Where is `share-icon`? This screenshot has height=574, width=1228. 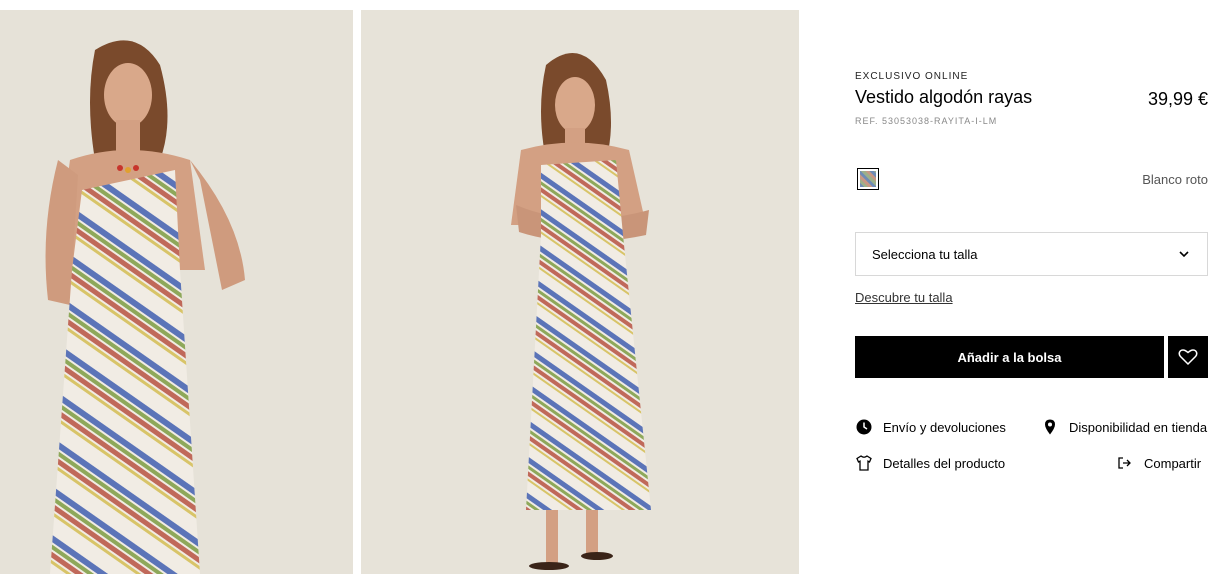
share-icon is located at coordinates (1125, 463).